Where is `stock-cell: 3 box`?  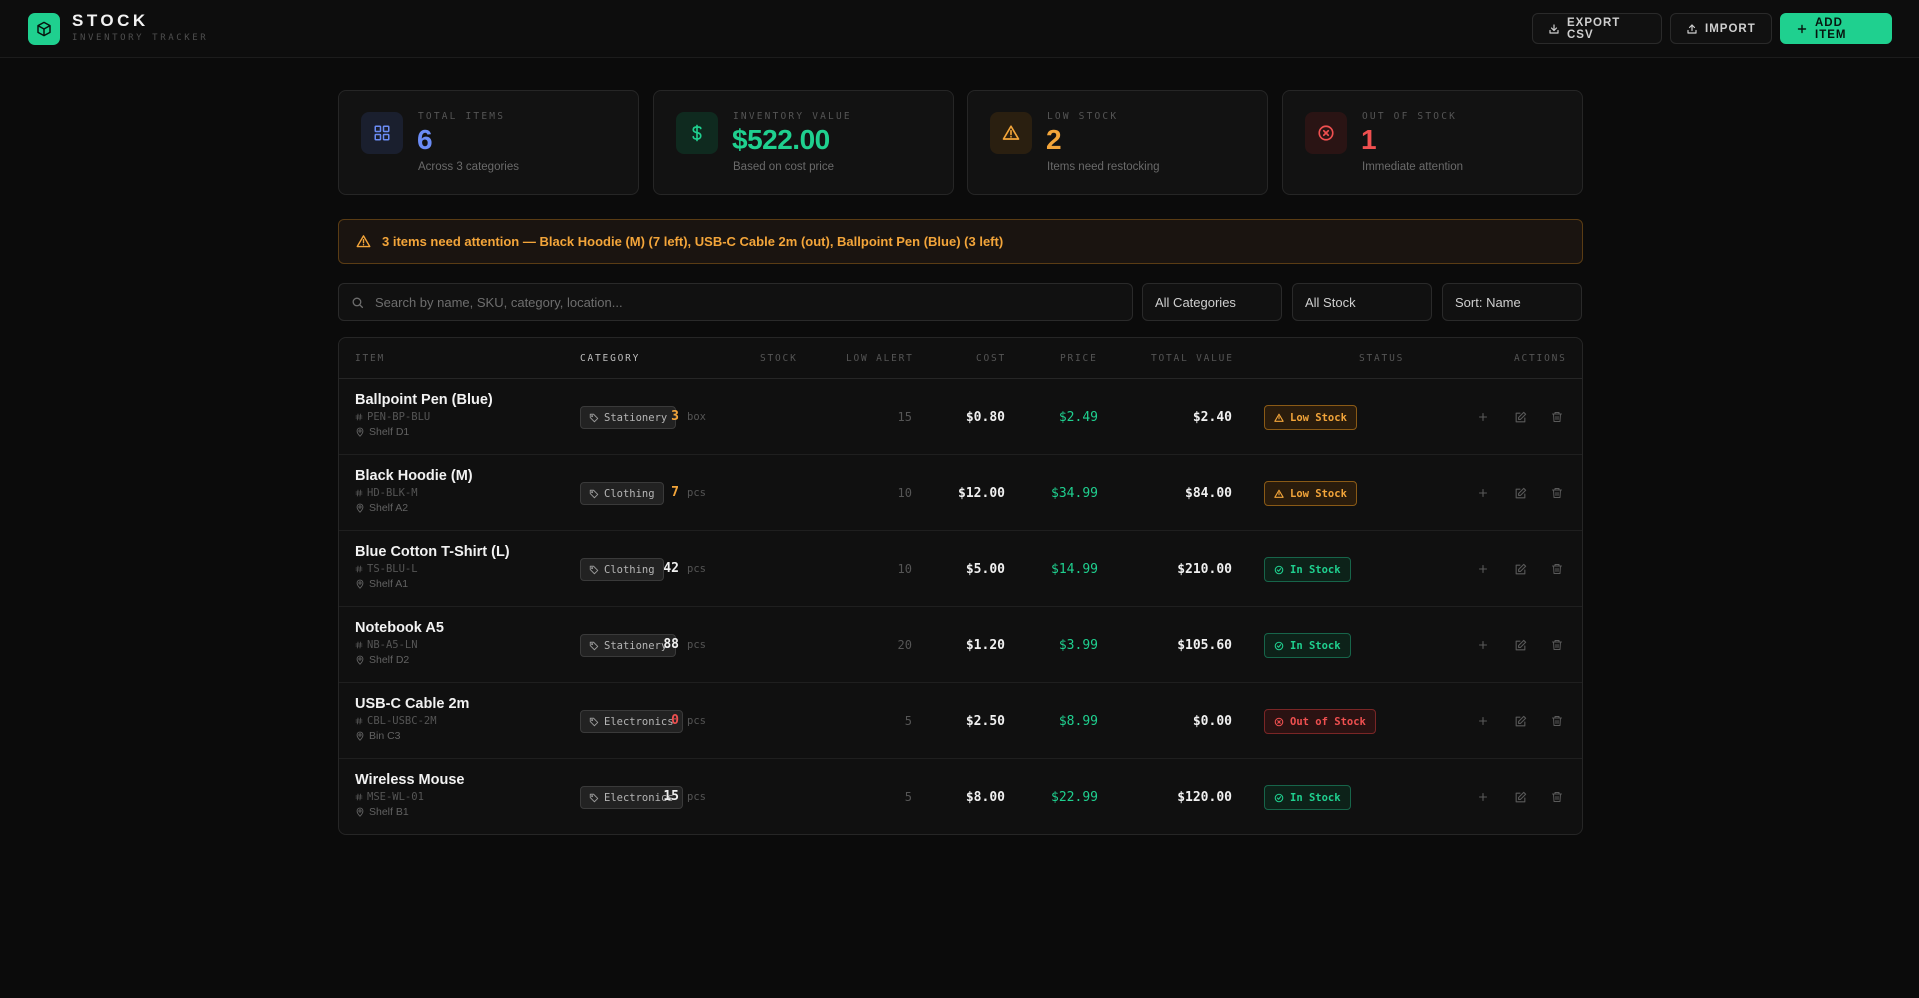
stock-cell: 3 box is located at coordinates (688, 416).